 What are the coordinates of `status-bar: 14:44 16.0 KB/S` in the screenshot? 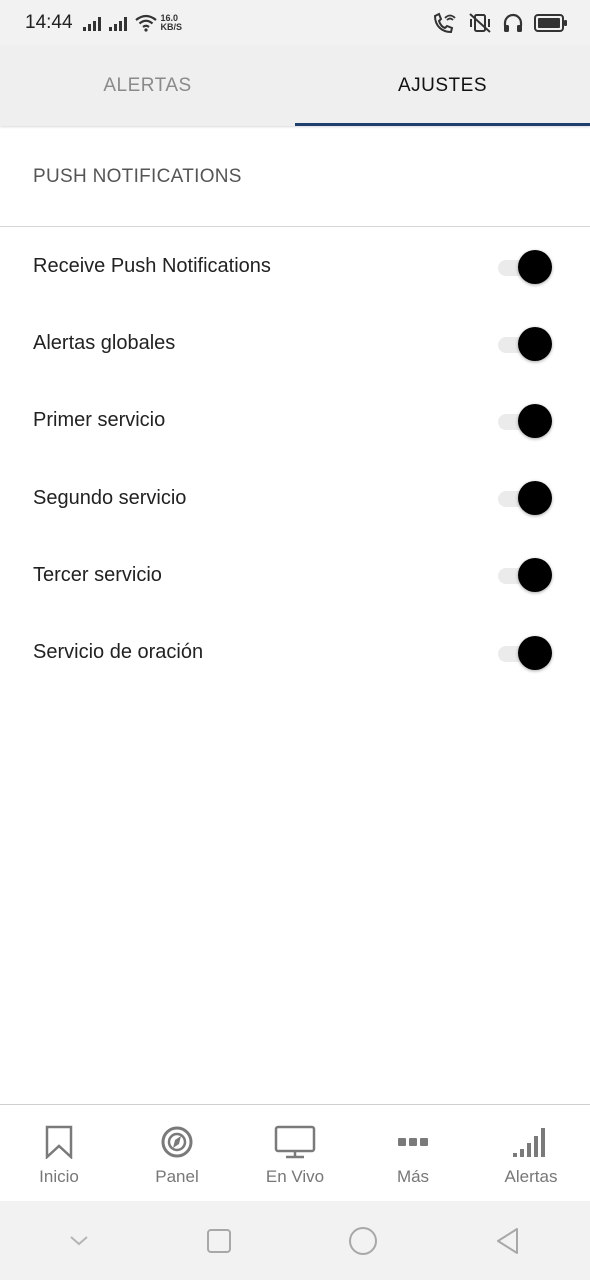 It's located at (295, 23).